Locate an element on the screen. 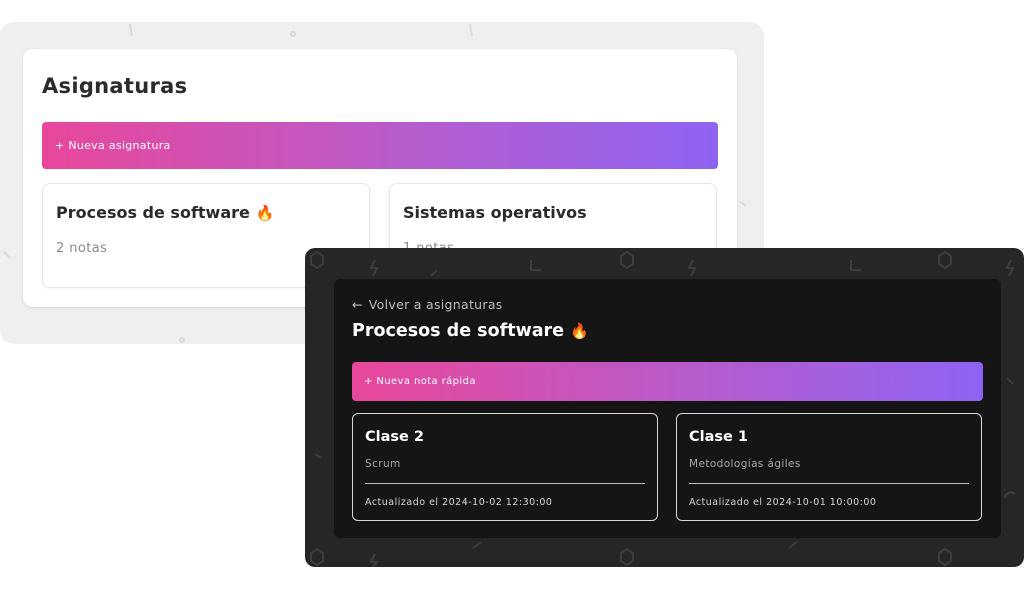  arrow-left-icon: ← is located at coordinates (357, 304).